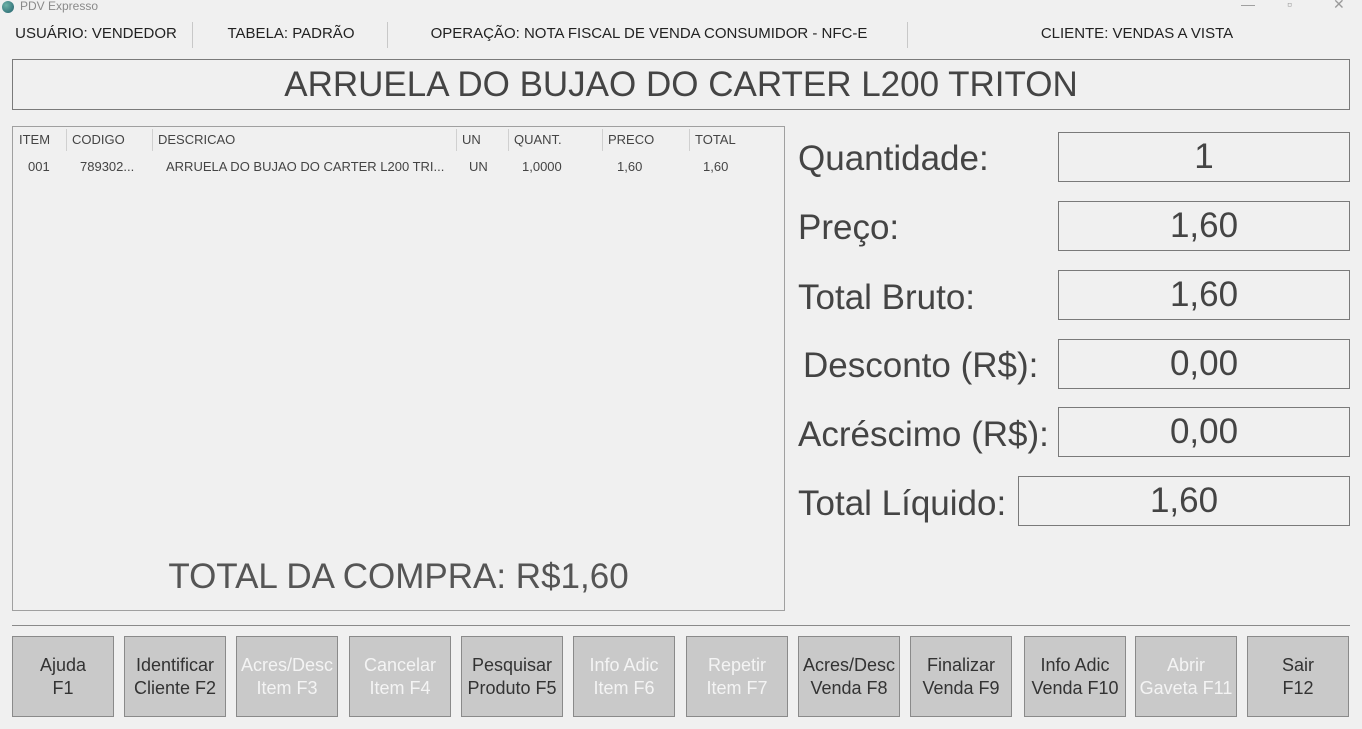  I want to click on gross-total-field: 1,60, so click(1204, 295).